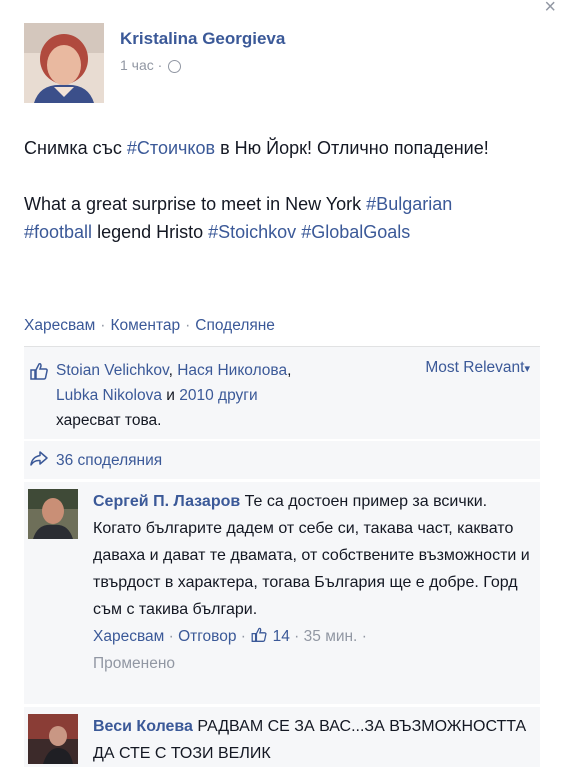 The width and height of the screenshot is (566, 768). What do you see at coordinates (252, 232) in the screenshot?
I see `hashtag-stoichkov: #Stoichkov` at bounding box center [252, 232].